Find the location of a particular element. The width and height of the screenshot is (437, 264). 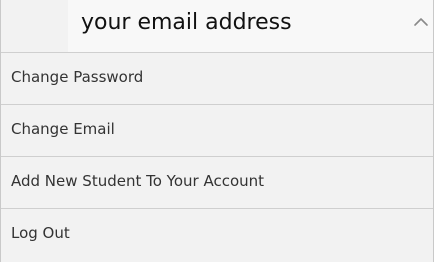

chevron-up-icon is located at coordinates (421, 22).